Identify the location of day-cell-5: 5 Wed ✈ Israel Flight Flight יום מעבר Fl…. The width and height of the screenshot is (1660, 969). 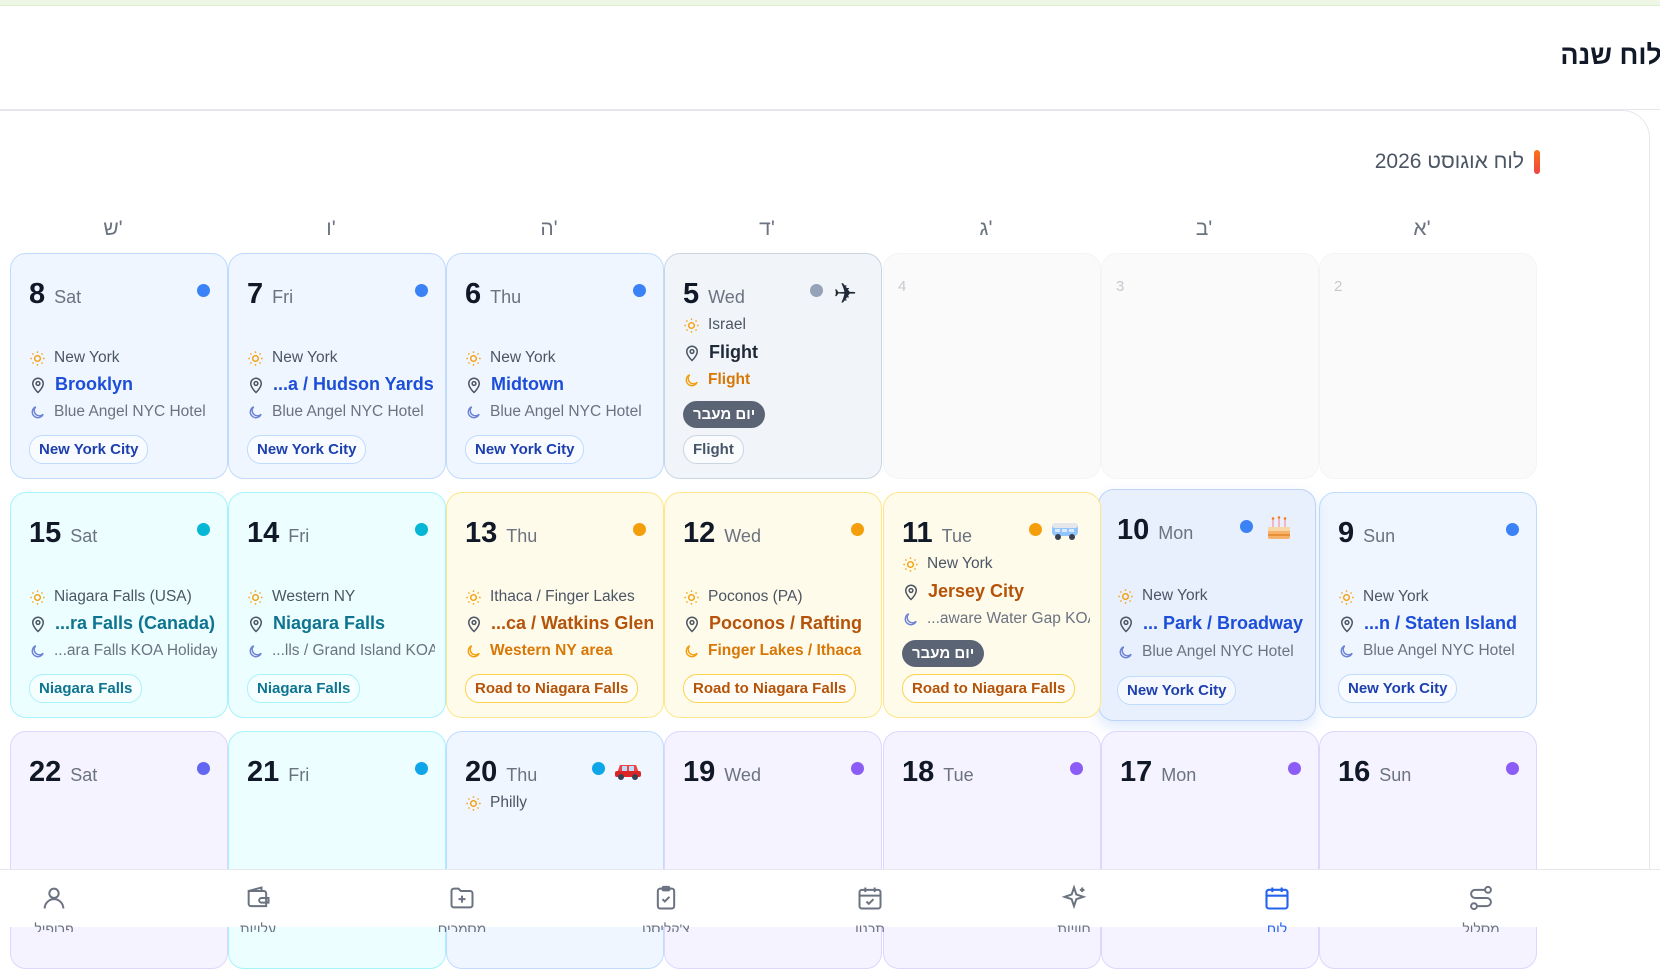
(773, 366).